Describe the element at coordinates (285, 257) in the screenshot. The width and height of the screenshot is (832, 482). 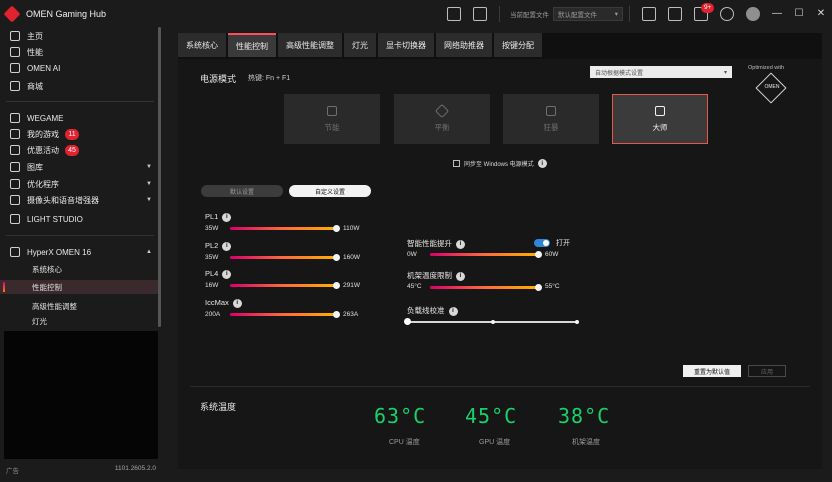
I see `pl2-slider` at that location.